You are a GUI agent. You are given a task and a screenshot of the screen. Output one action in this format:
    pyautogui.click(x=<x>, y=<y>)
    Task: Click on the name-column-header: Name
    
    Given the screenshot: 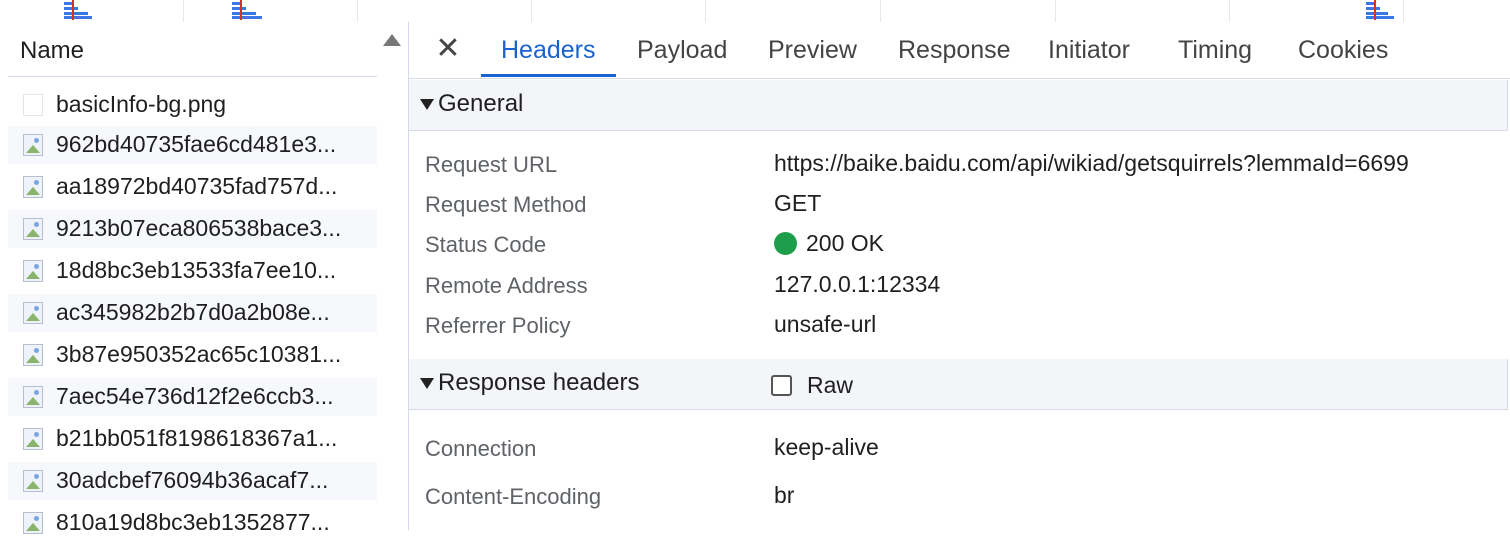 What is the action you would take?
    pyautogui.click(x=192, y=49)
    